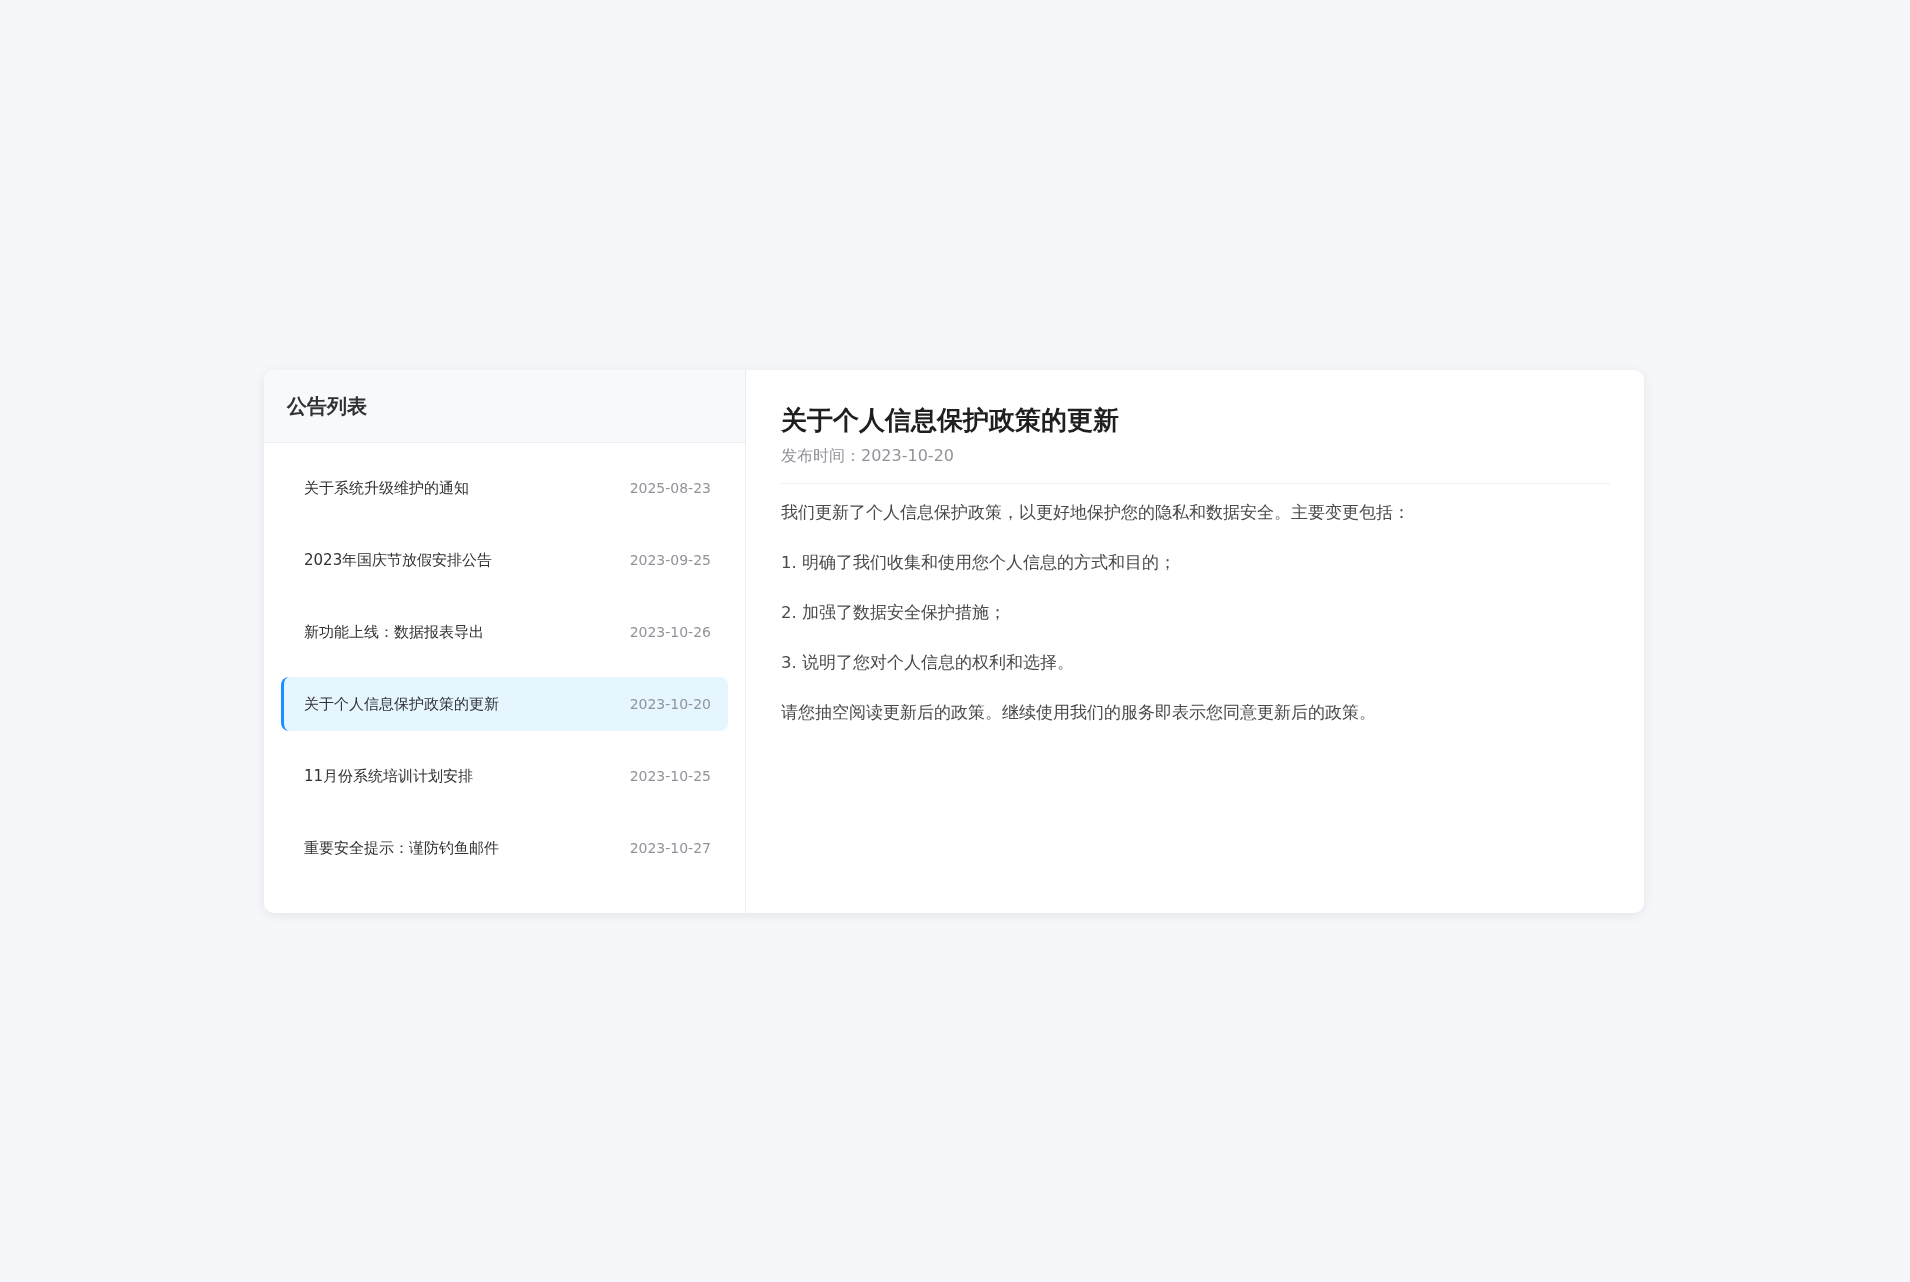 This screenshot has width=1910, height=1282. Describe the element at coordinates (950, 420) in the screenshot. I see `announcement-title: 关于个人信息保护政策的更新` at that location.